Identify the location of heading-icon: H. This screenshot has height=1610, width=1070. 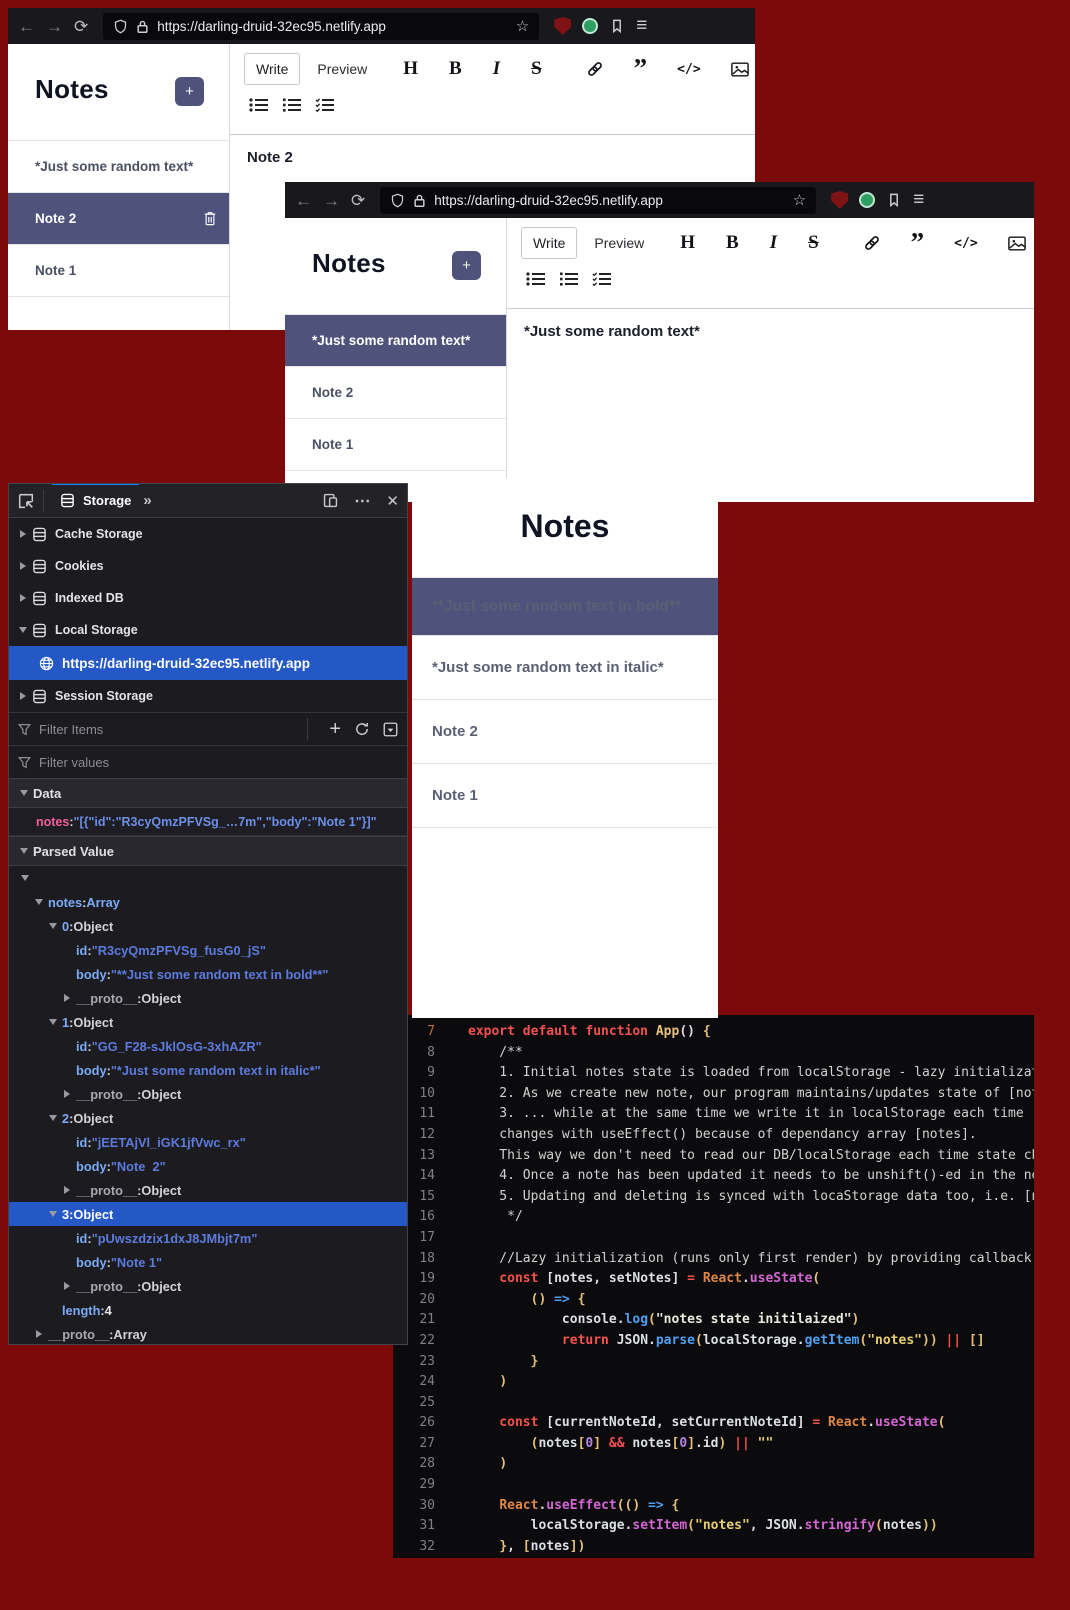
(687, 243).